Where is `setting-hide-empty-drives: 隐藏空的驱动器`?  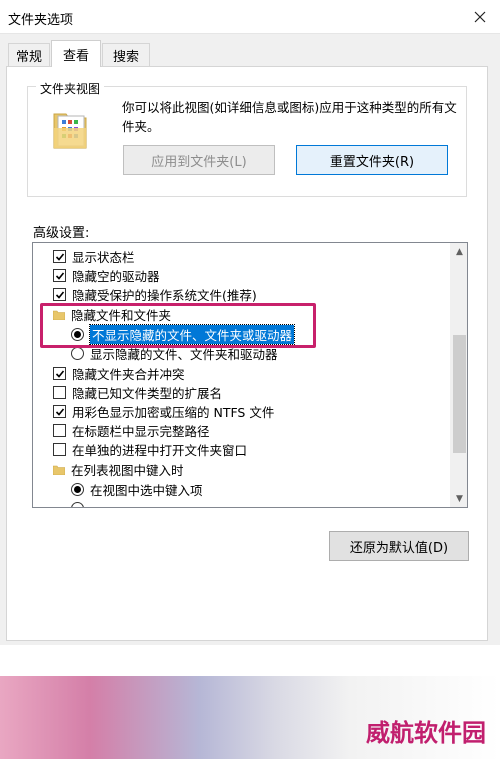 setting-hide-empty-drives: 隐藏空的驱动器 is located at coordinates (106, 275).